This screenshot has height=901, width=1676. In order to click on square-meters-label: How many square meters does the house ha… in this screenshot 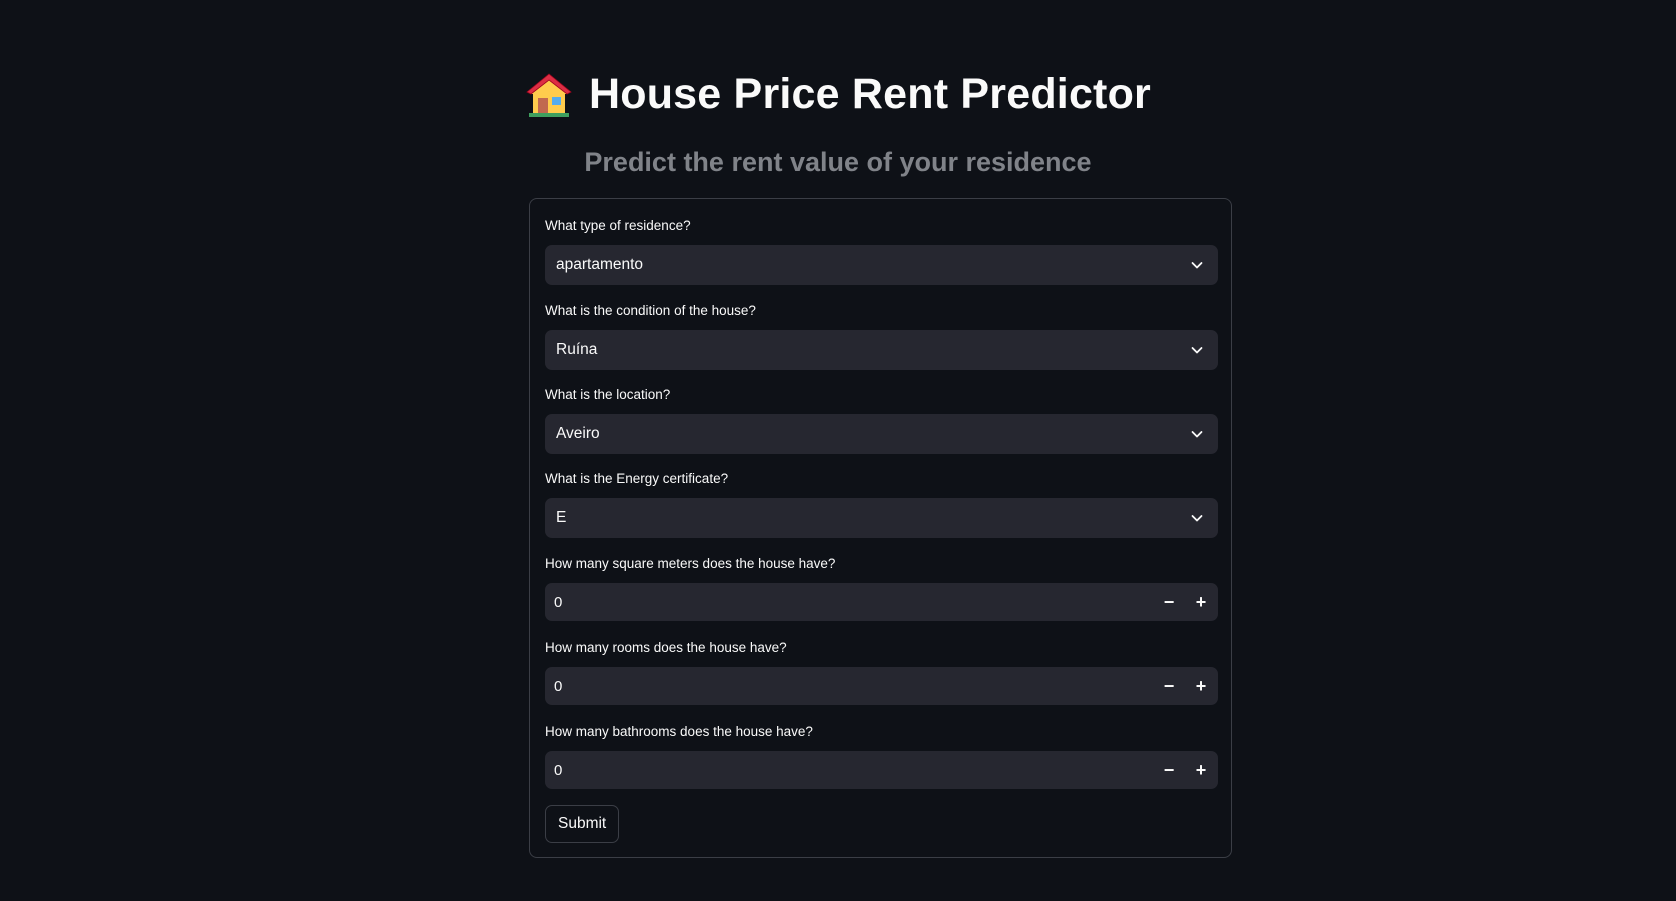, I will do `click(690, 563)`.